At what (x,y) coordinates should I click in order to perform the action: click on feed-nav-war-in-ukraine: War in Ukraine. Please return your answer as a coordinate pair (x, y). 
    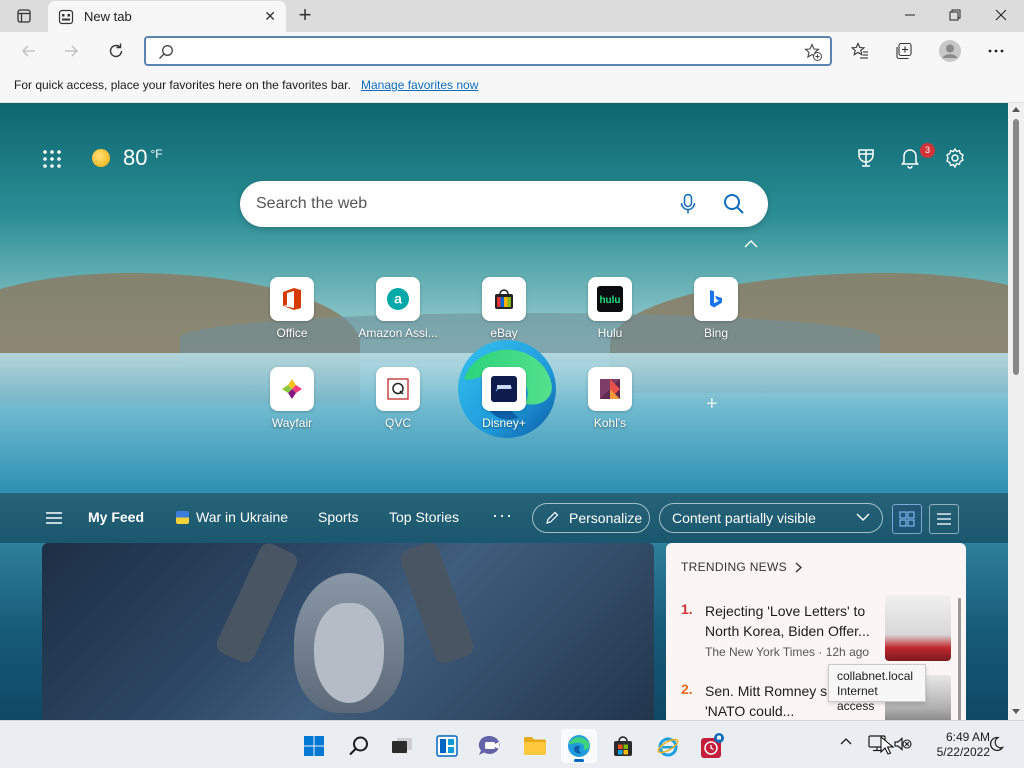
    Looking at the image, I should click on (232, 517).